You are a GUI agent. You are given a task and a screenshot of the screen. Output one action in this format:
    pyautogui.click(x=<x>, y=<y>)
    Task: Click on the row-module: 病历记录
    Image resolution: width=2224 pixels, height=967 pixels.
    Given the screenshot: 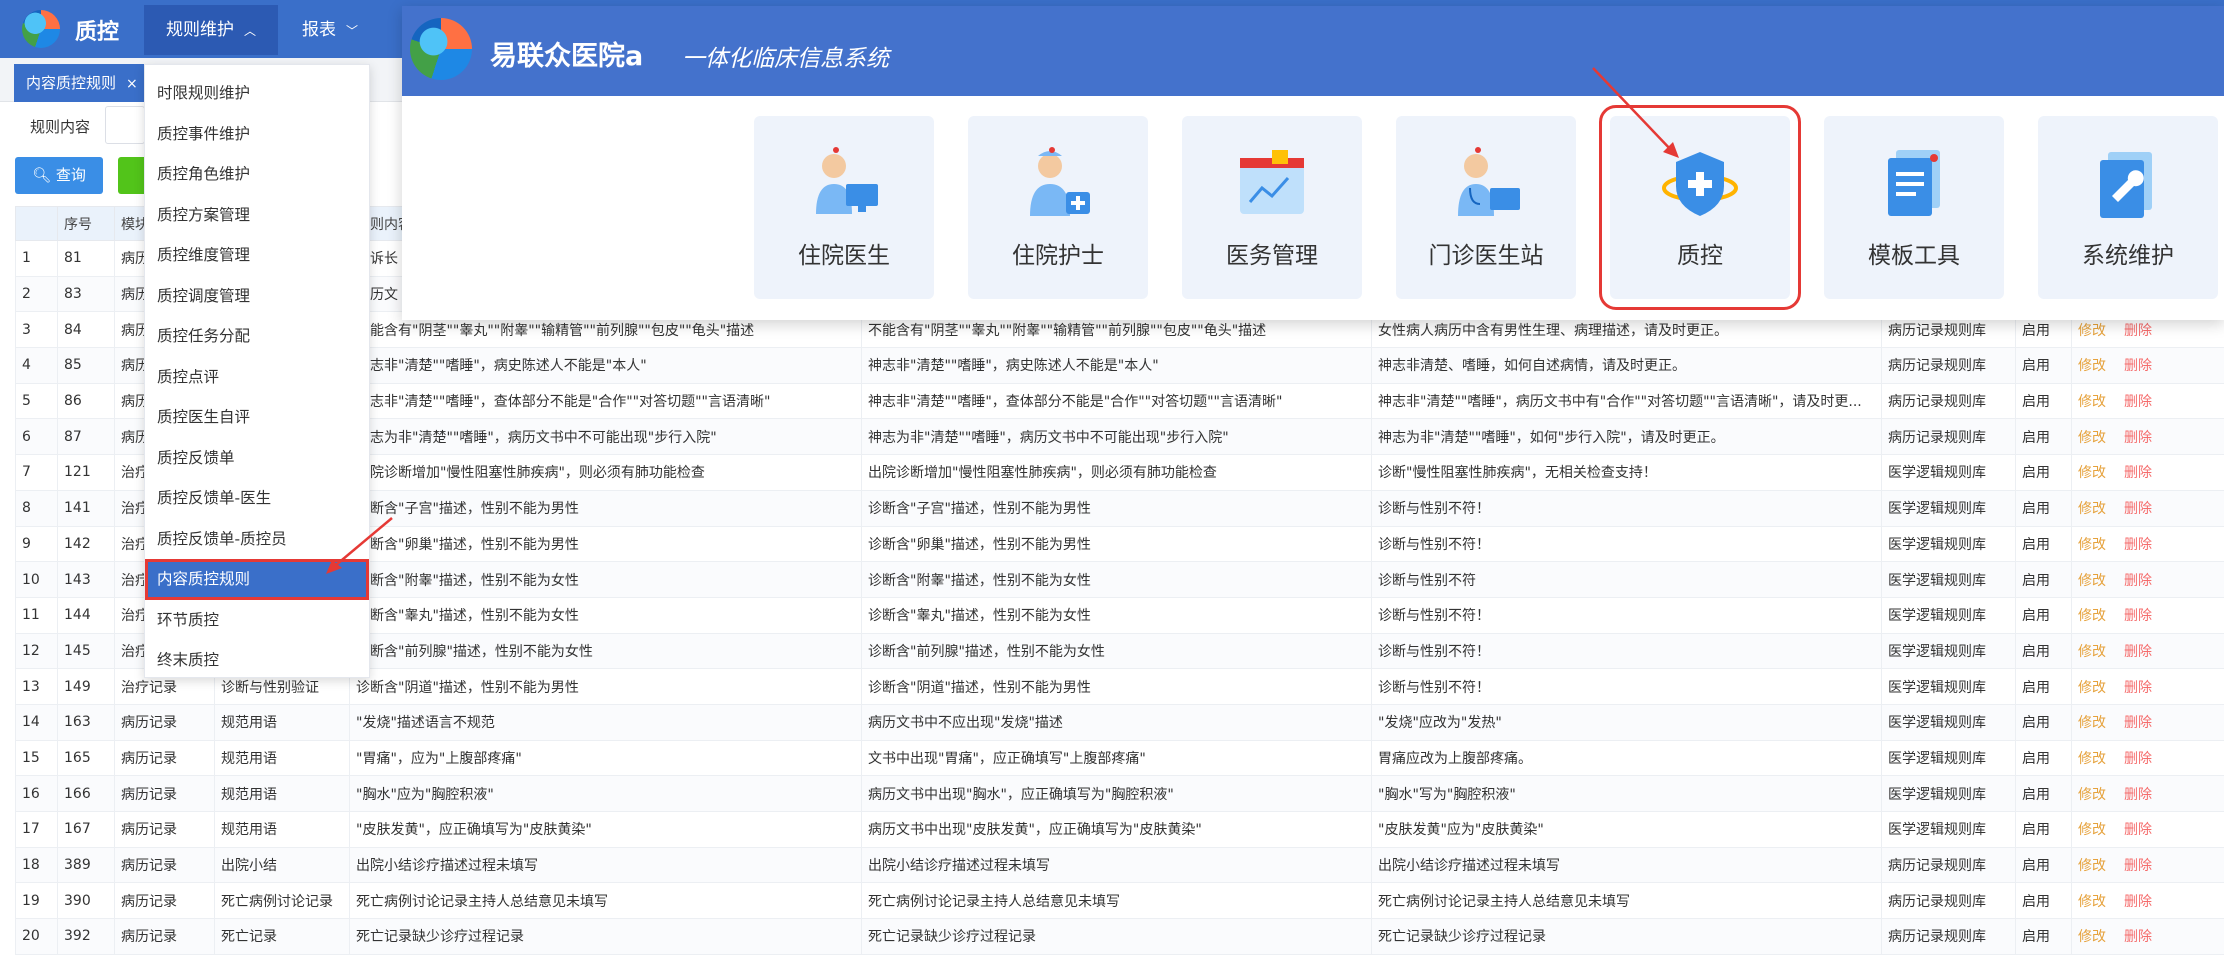 What is the action you would take?
    pyautogui.click(x=164, y=793)
    